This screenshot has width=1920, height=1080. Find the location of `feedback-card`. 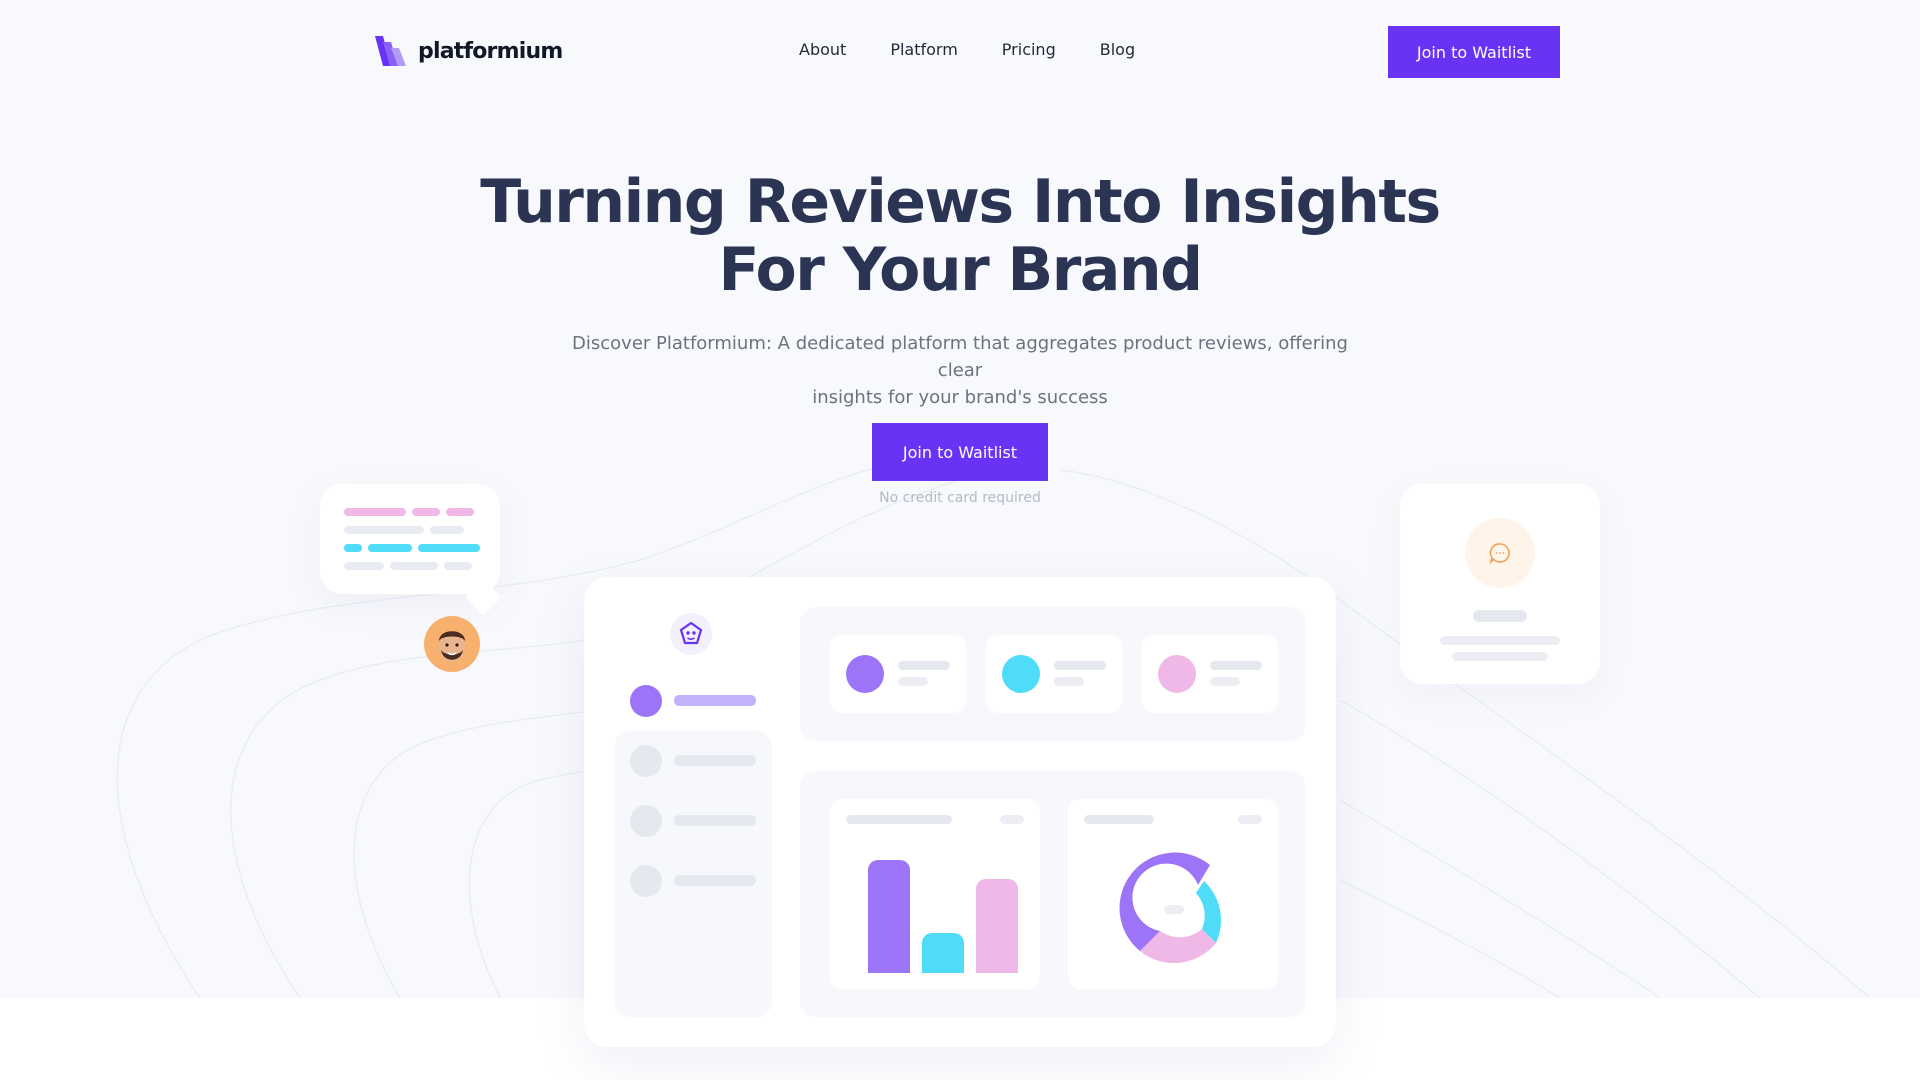

feedback-card is located at coordinates (1500, 584).